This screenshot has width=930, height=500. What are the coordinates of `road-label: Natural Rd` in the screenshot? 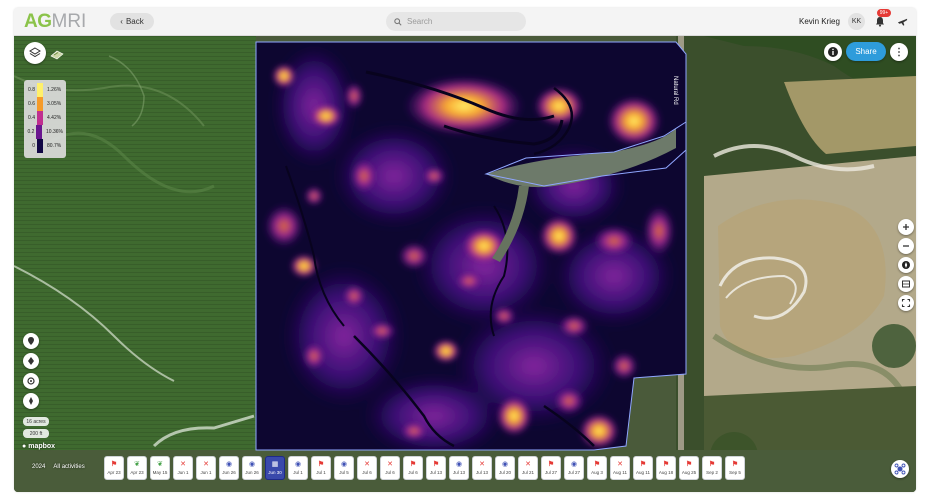 It's located at (675, 90).